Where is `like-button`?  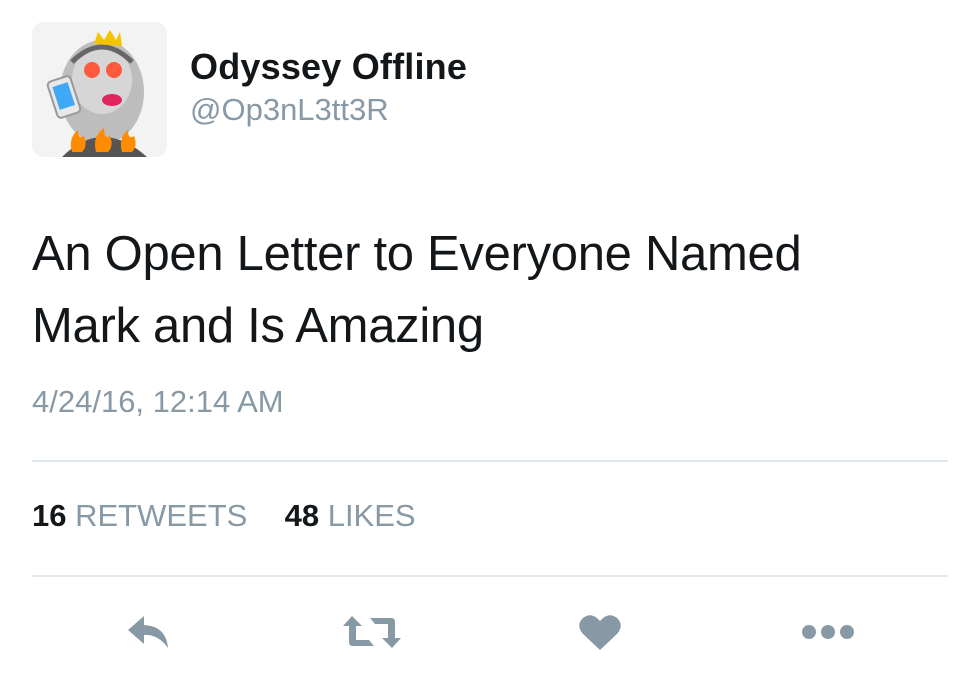
like-button is located at coordinates (600, 632).